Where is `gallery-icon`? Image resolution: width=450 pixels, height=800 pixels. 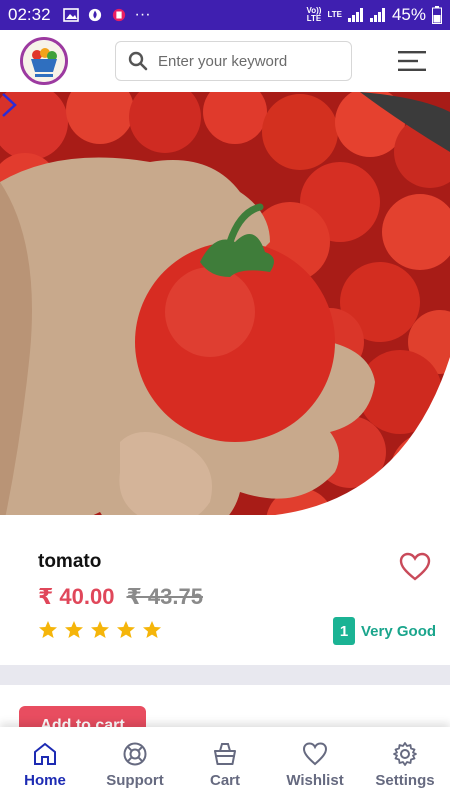
gallery-icon is located at coordinates (70, 15).